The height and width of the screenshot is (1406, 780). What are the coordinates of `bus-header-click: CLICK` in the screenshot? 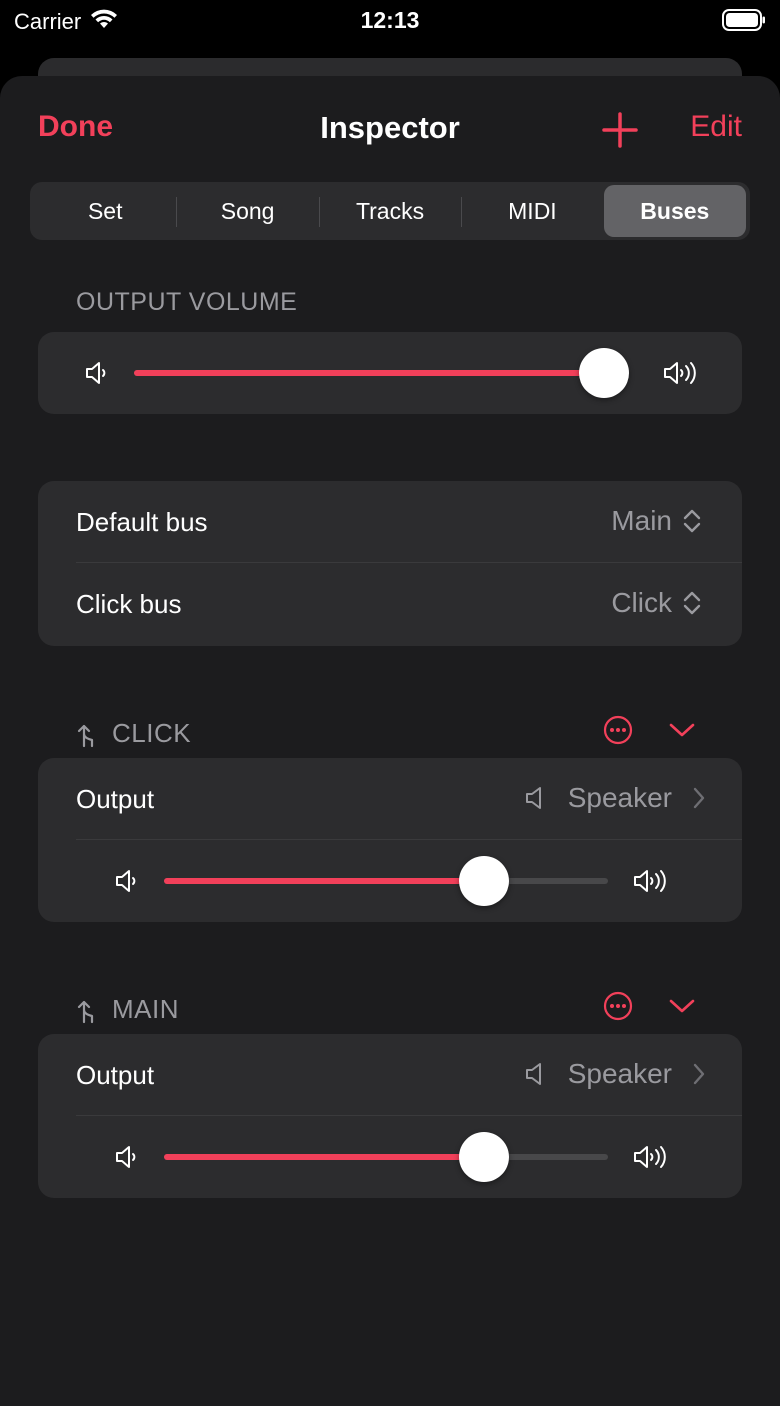 It's located at (396, 734).